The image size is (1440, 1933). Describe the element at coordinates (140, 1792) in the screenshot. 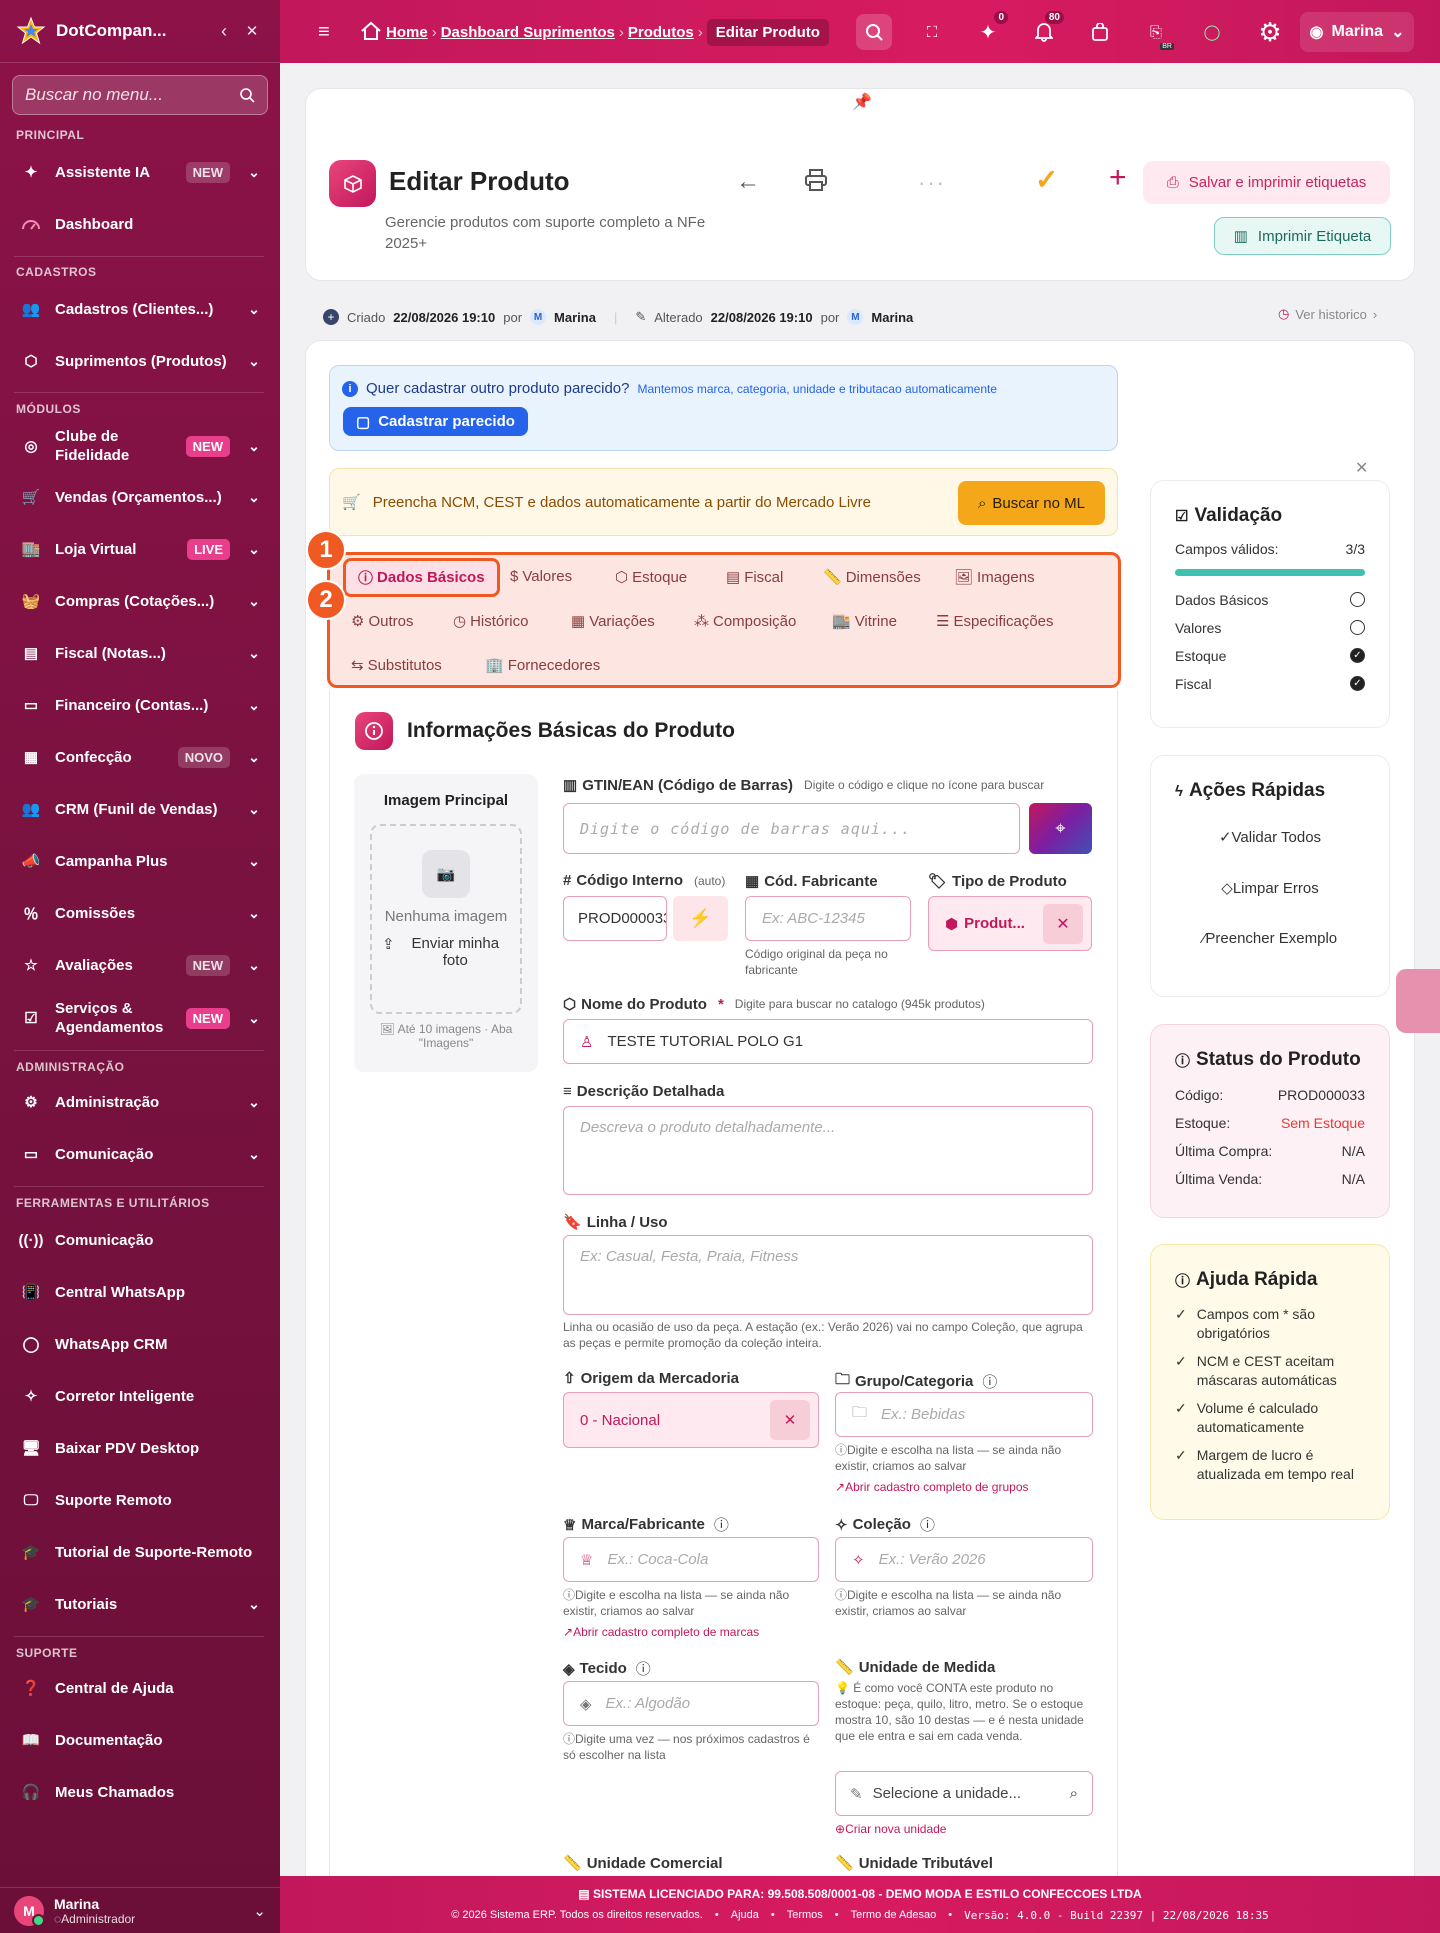

I see `sidebar-item-chamados: 🎧 Meus Chamados` at that location.